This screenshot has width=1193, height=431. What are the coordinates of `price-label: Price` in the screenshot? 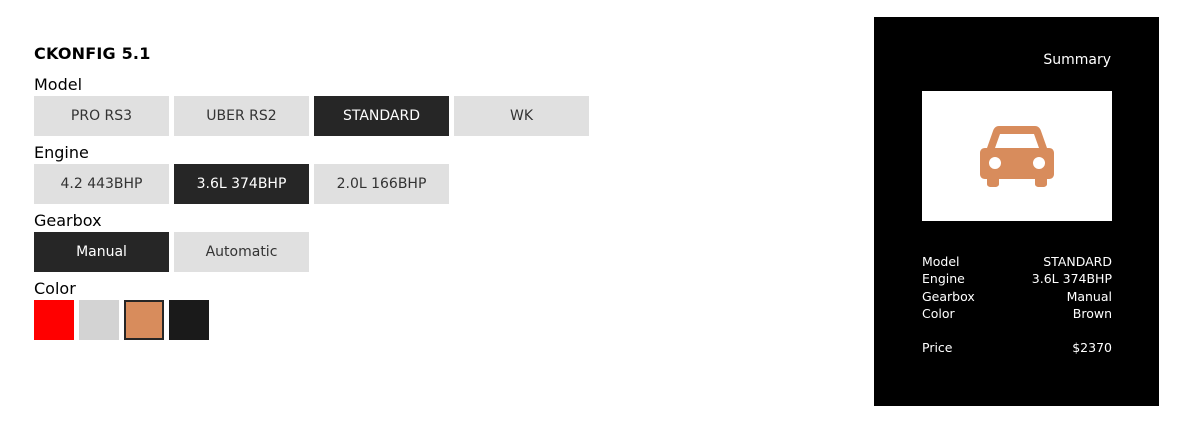 It's located at (937, 347).